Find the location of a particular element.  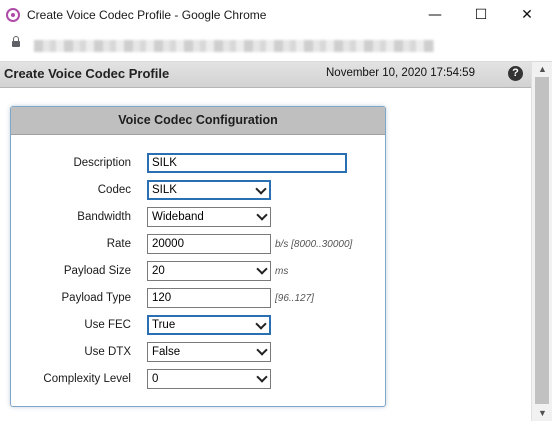

codec-row: Codec SILK is located at coordinates (198, 191).